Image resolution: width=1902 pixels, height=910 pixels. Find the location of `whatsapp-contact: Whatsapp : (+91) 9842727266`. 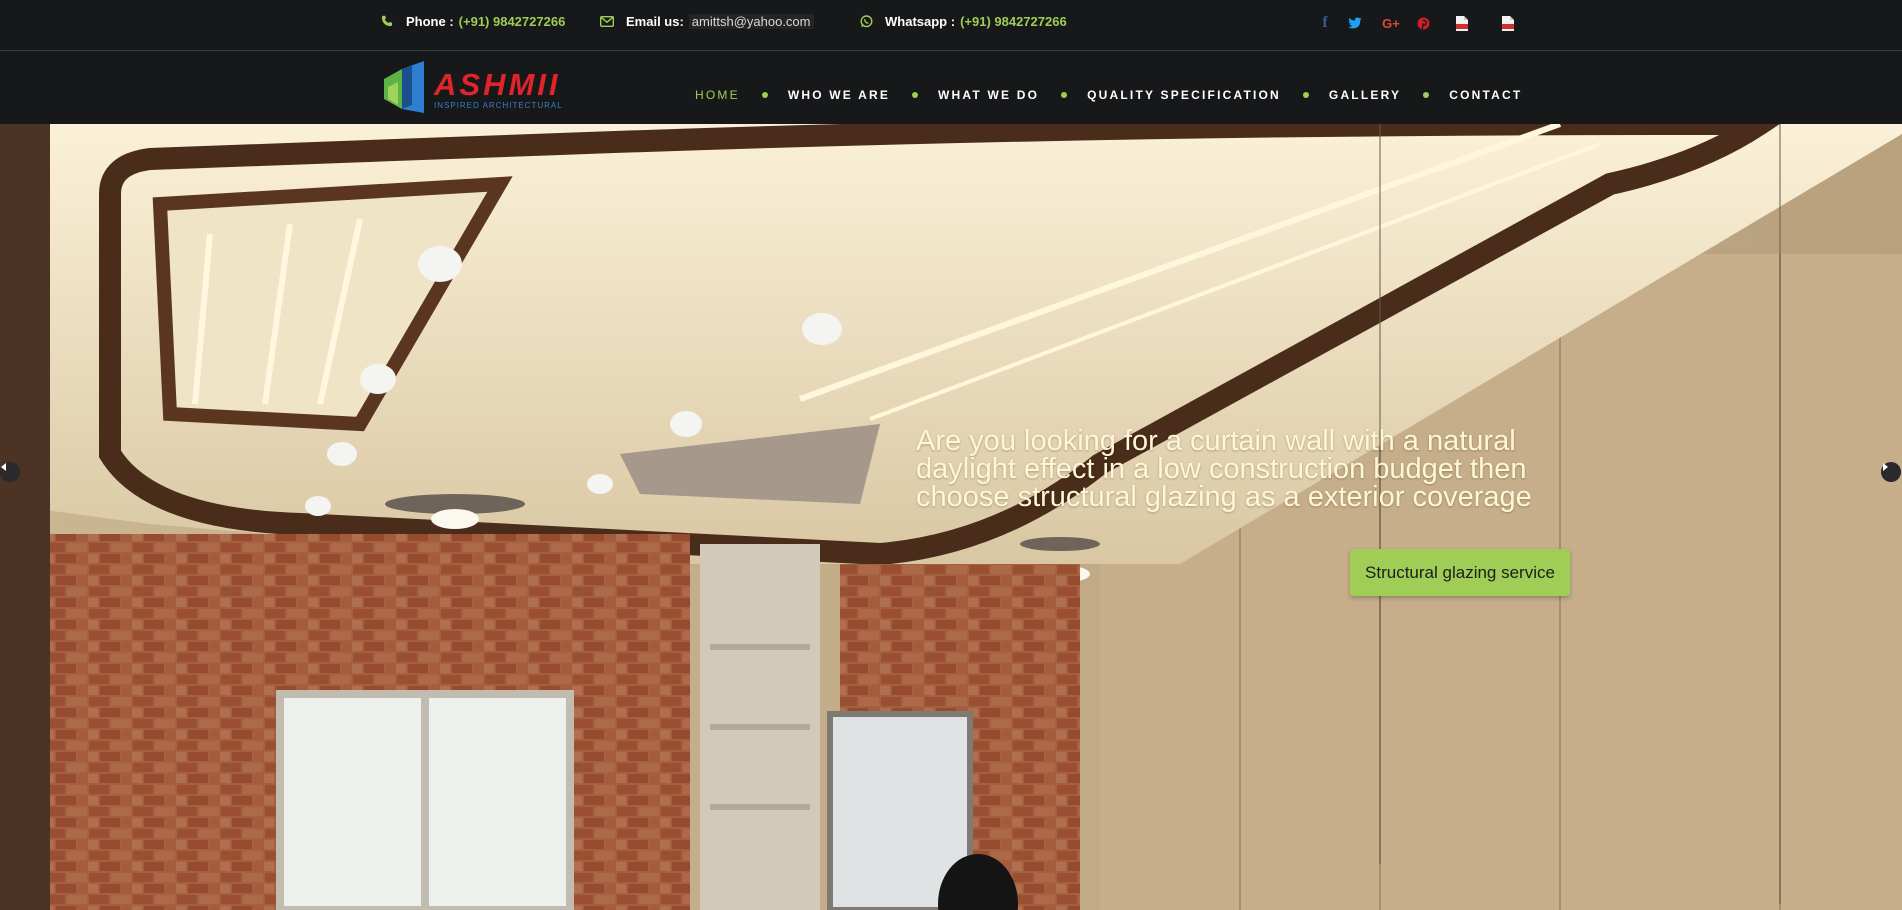

whatsapp-contact: Whatsapp : (+91) 9842727266 is located at coordinates (963, 21).